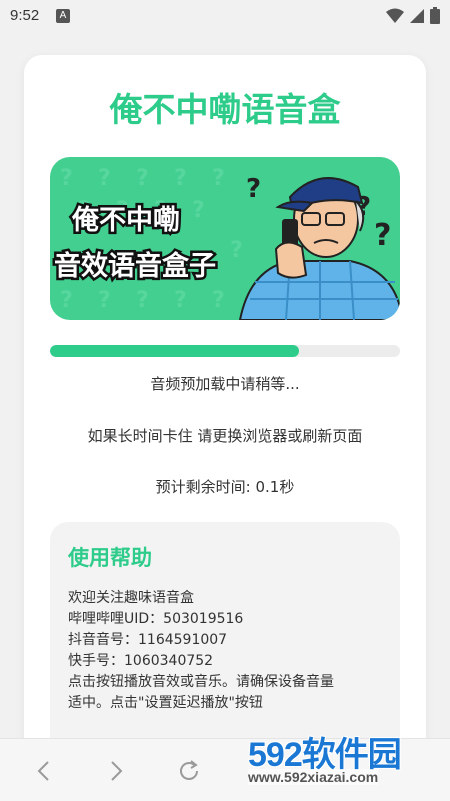 This screenshot has width=450, height=801. I want to click on notification-icon: A, so click(63, 16).